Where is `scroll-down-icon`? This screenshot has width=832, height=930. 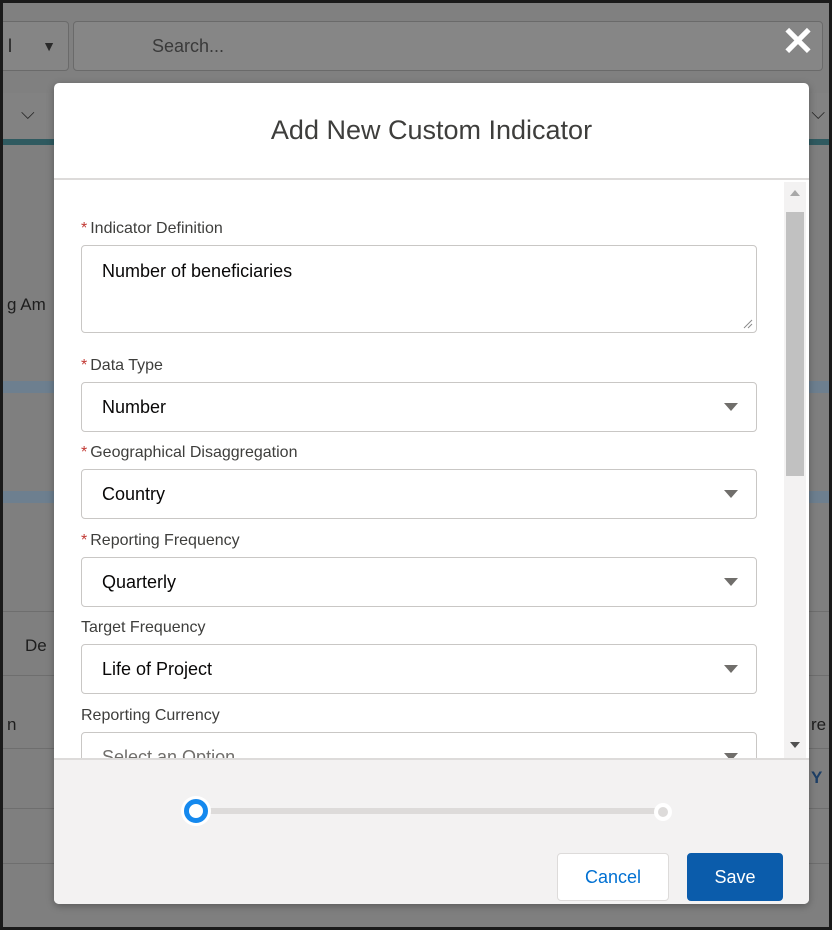
scroll-down-icon is located at coordinates (795, 745).